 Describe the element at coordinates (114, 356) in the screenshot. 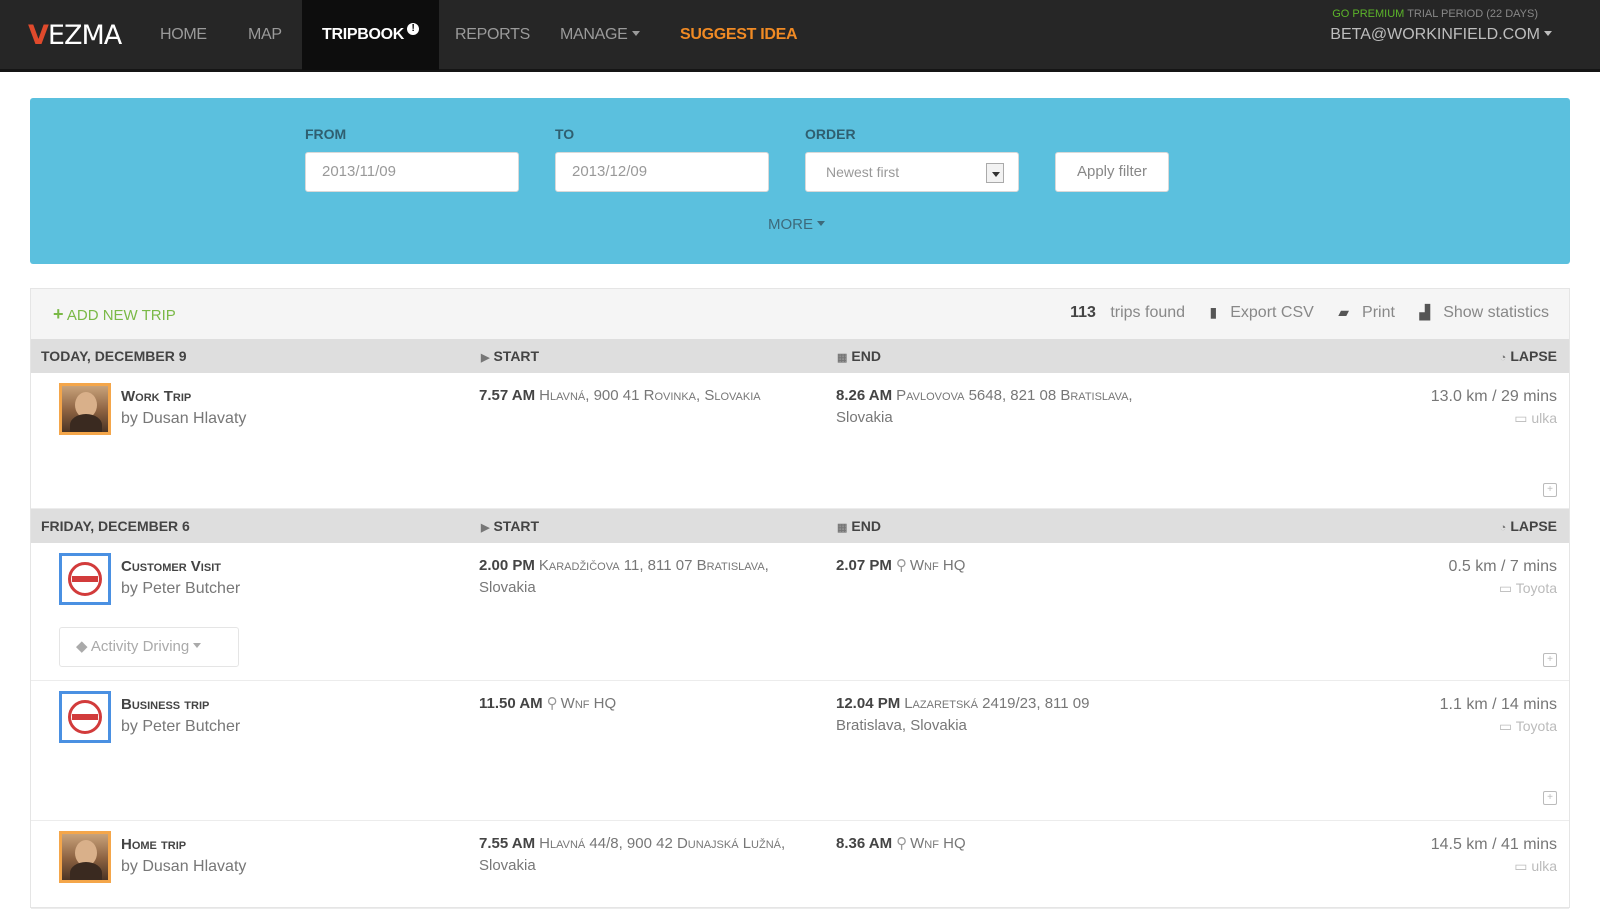

I see `day-date: Today, December 9` at that location.